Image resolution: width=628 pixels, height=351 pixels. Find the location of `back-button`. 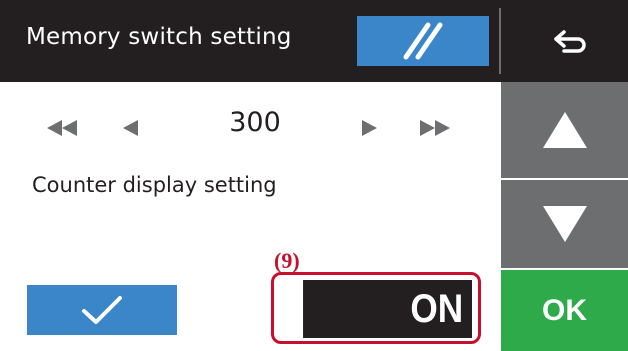

back-button is located at coordinates (570, 41).